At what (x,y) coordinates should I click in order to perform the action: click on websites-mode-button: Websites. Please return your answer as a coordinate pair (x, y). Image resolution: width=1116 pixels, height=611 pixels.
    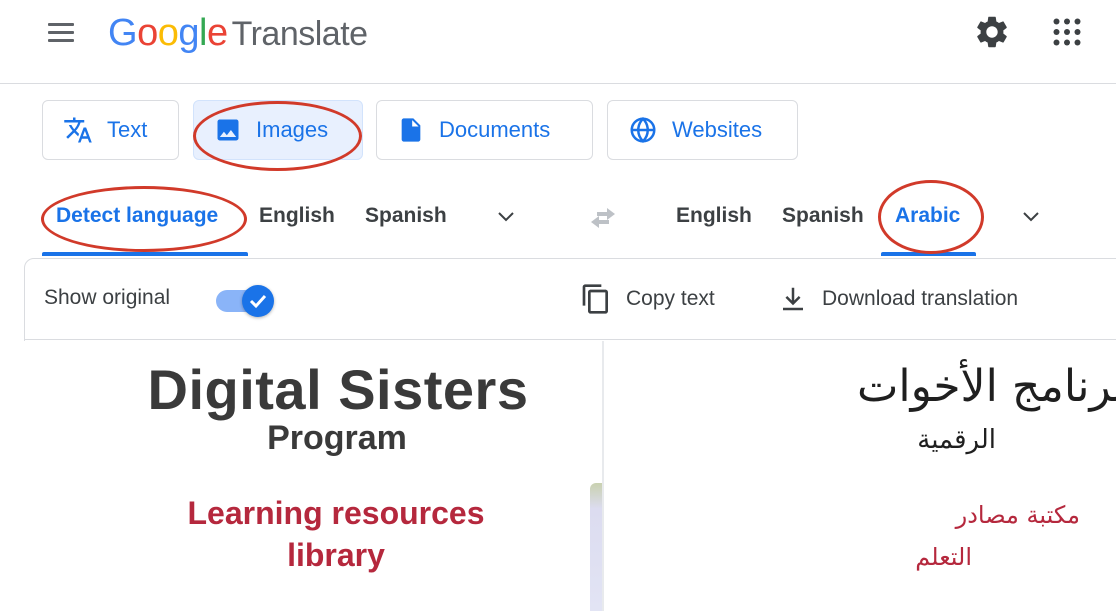
    Looking at the image, I should click on (702, 130).